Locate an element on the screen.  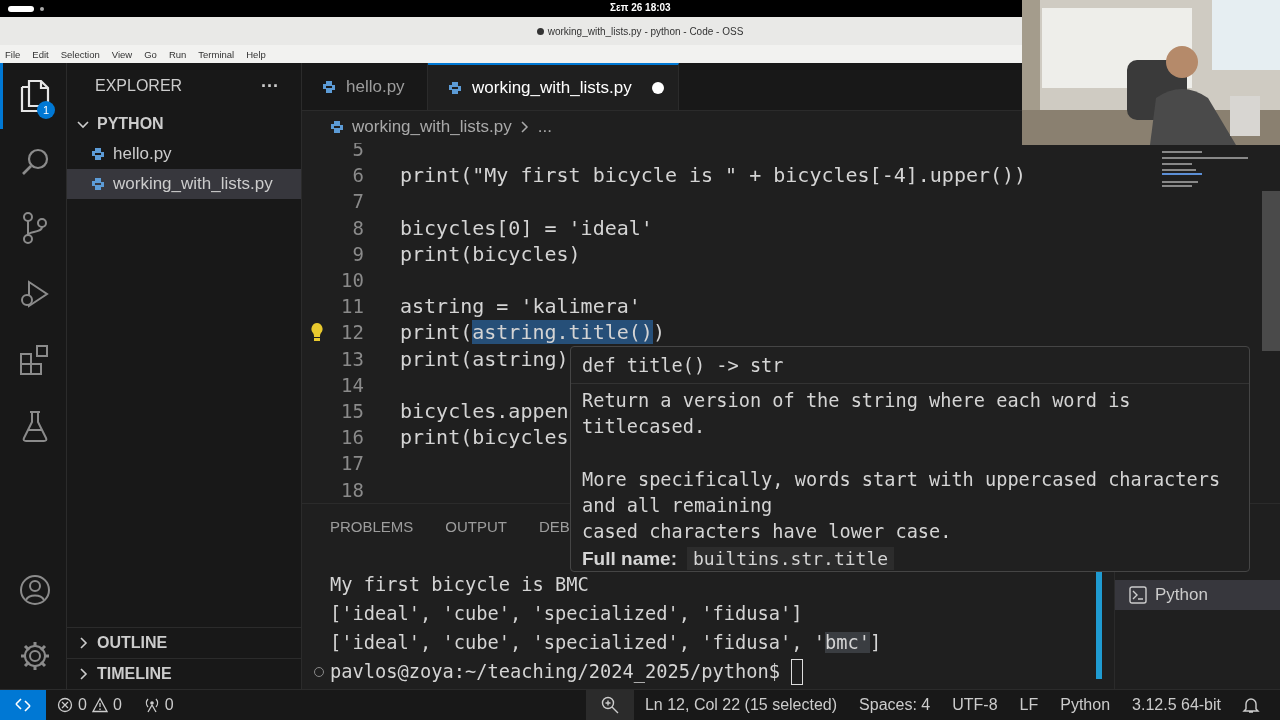
terminal-icon is located at coordinates (1138, 595).